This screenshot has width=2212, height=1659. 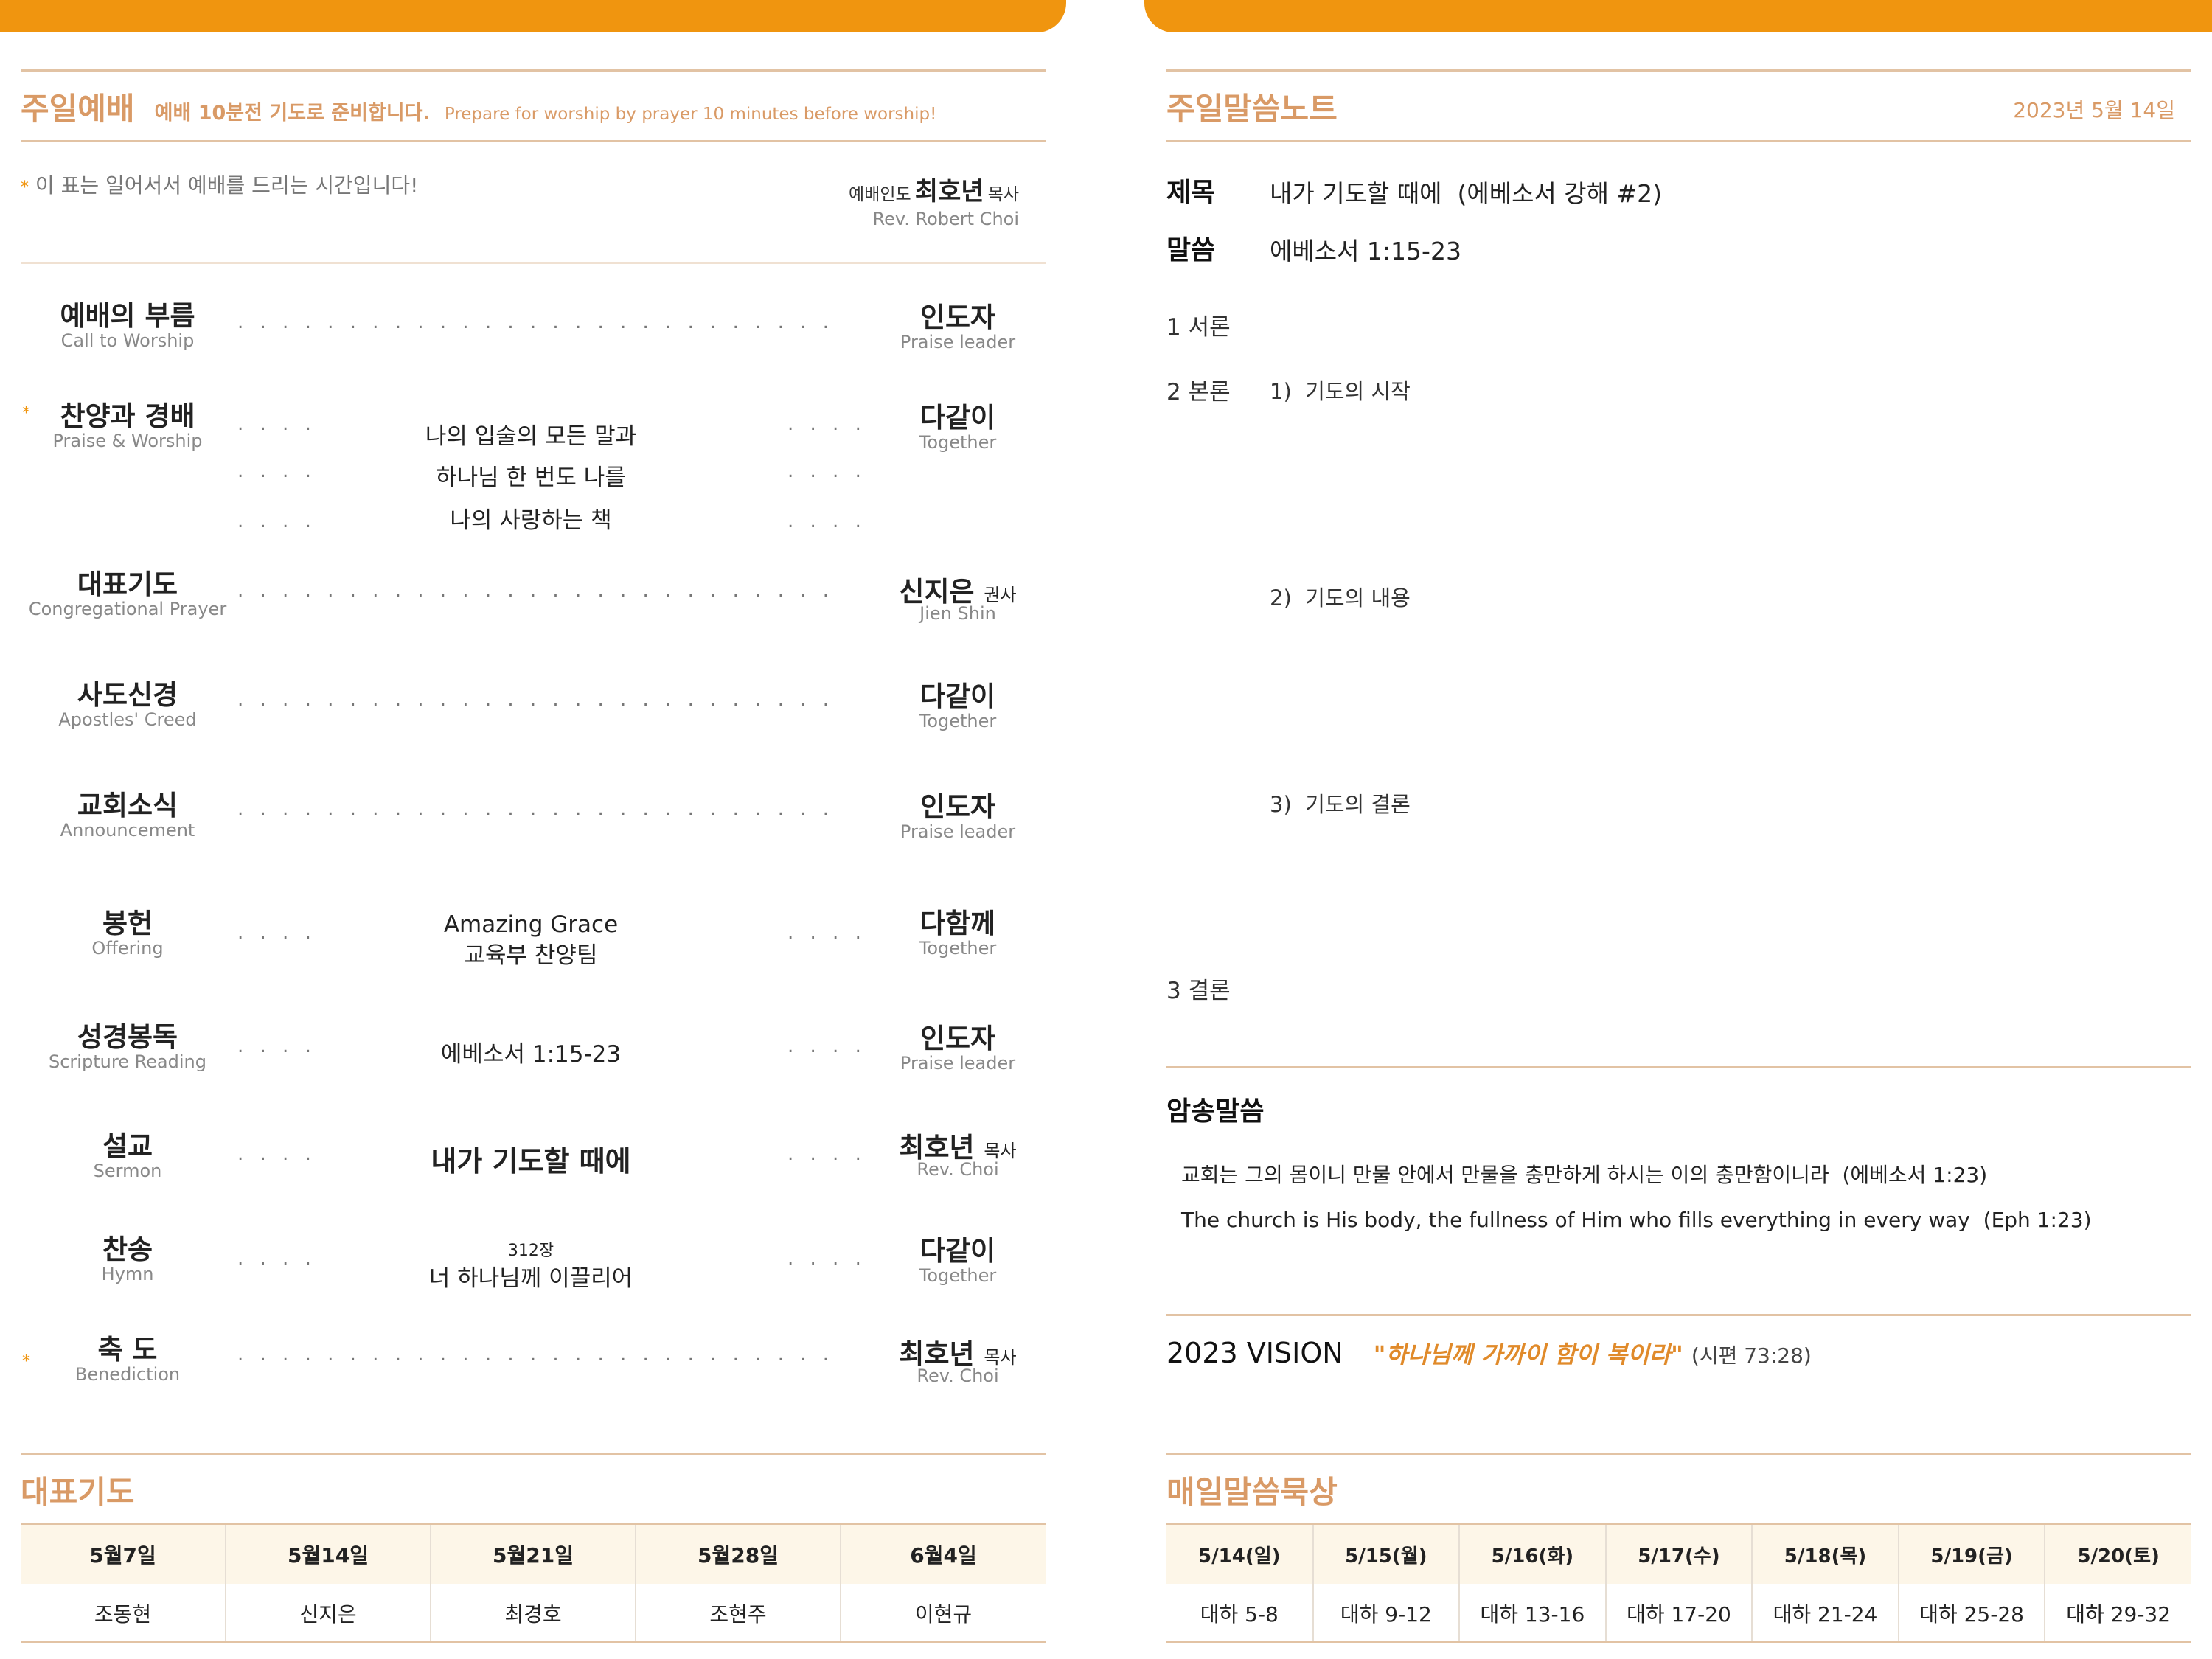 I want to click on prayer-date: 6월4일, so click(x=943, y=1554).